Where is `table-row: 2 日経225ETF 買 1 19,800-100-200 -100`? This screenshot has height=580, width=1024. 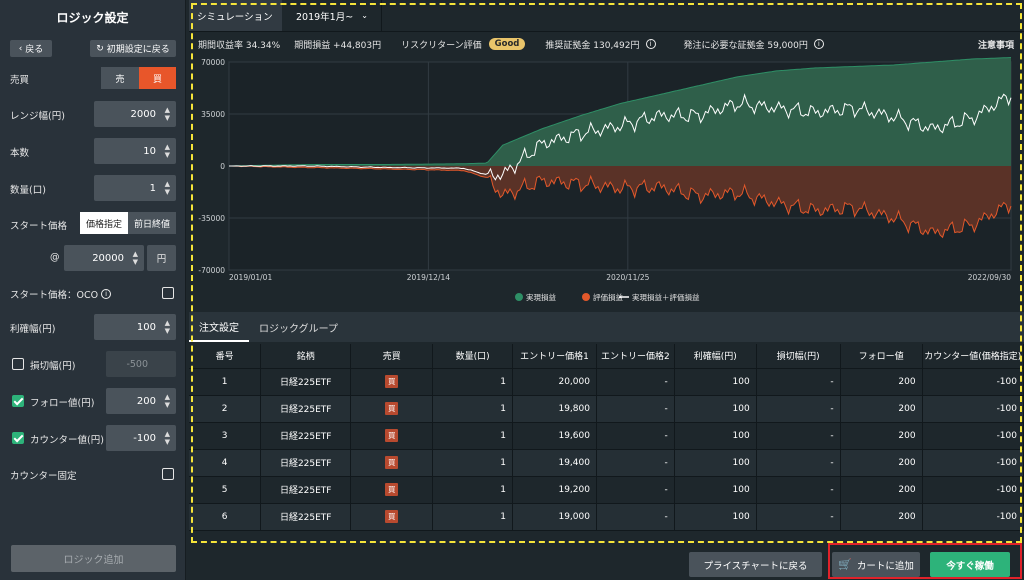
table-row: 2 日経225ETF 買 1 19,800-100-200 -100 is located at coordinates (606, 409).